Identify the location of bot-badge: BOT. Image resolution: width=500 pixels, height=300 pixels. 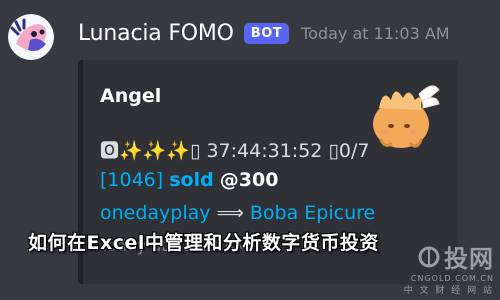
(266, 33).